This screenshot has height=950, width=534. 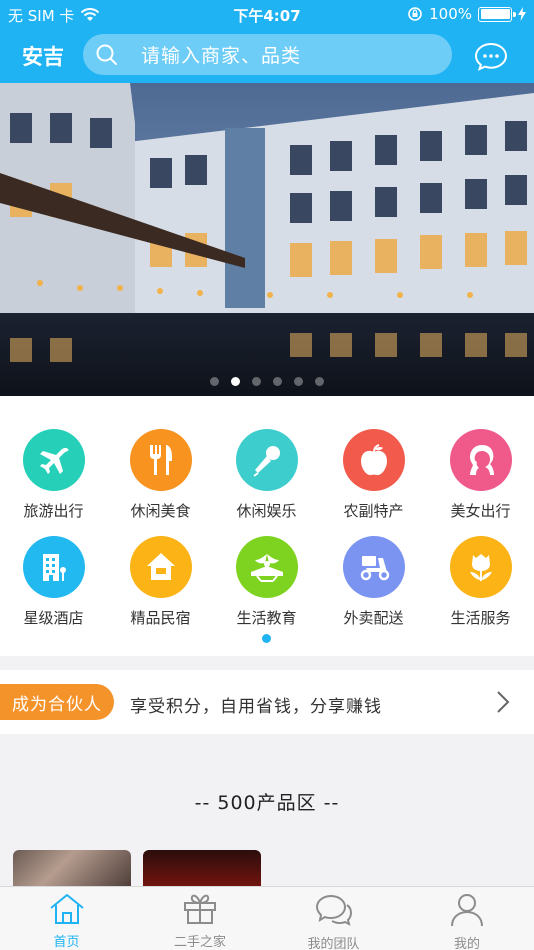 What do you see at coordinates (160, 618) in the screenshot?
I see `category-label: 精品民宿` at bounding box center [160, 618].